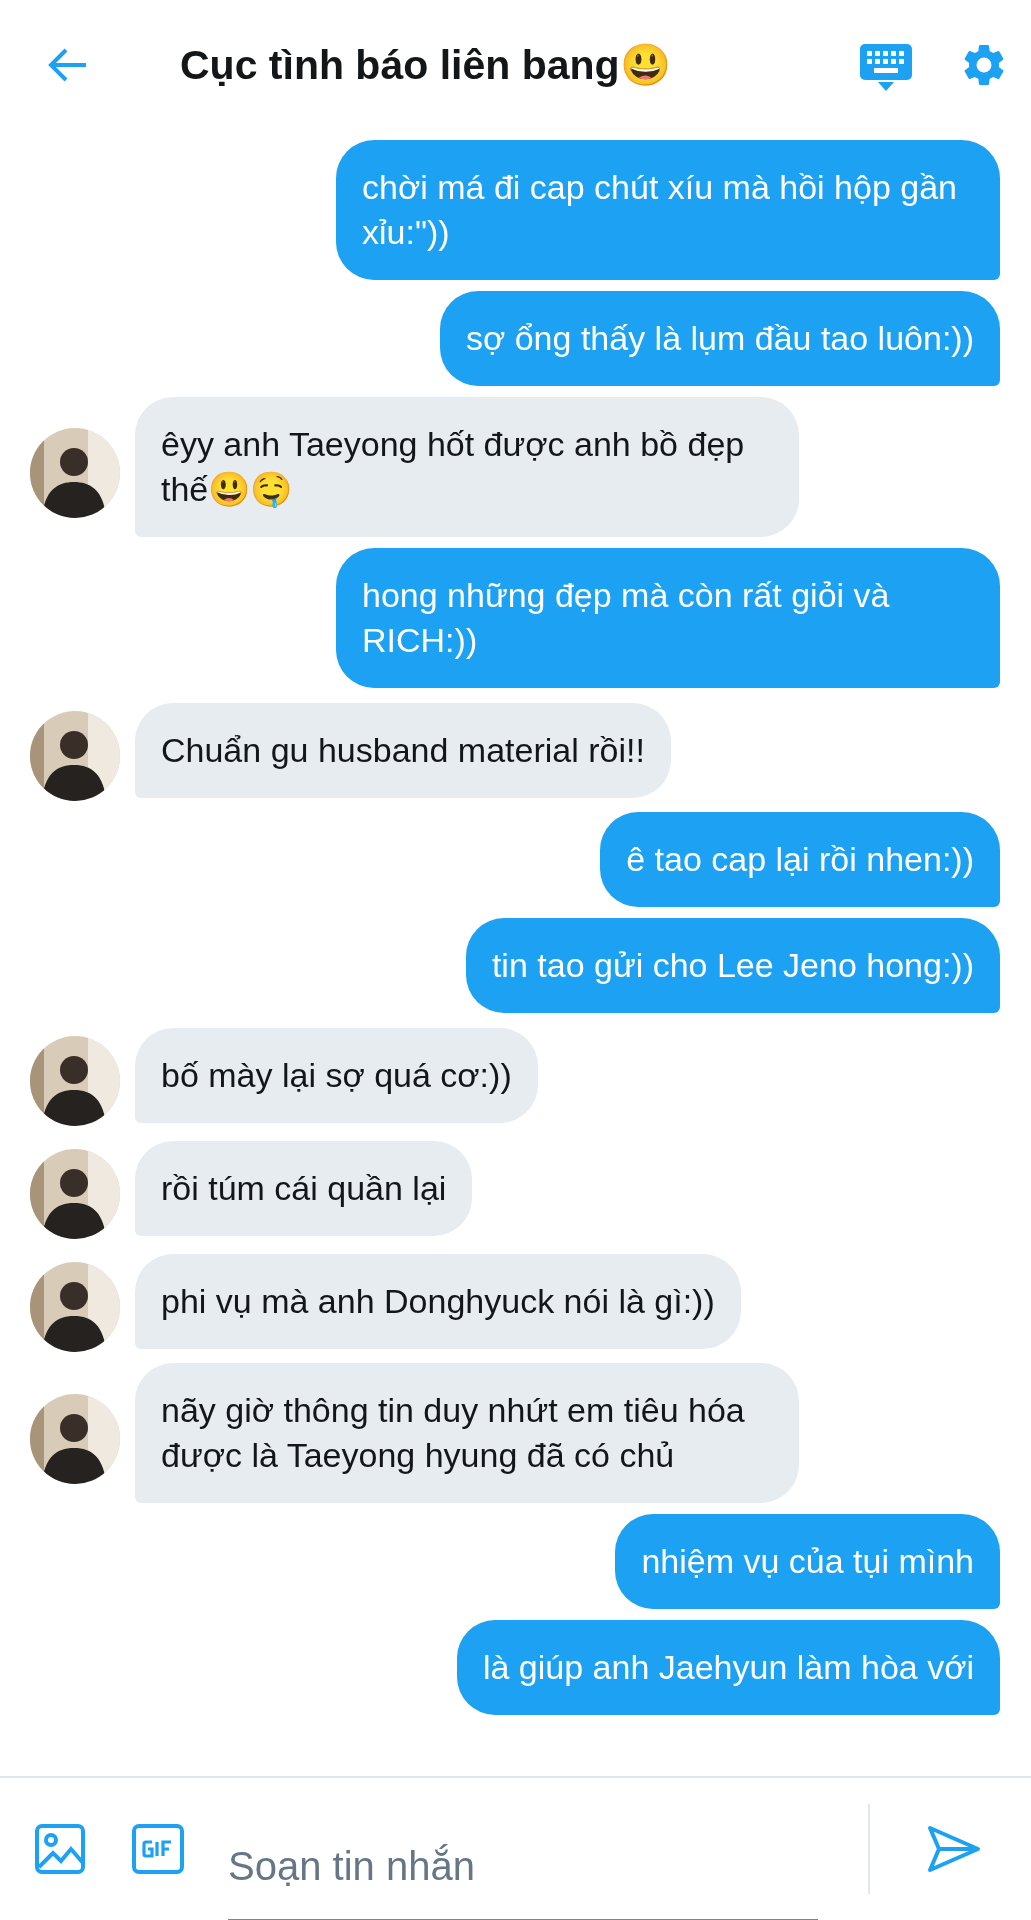 This screenshot has height=1920, width=1031. I want to click on received-message: phi vụ mà anh Donghyuck nói là gì:)), so click(438, 1301).